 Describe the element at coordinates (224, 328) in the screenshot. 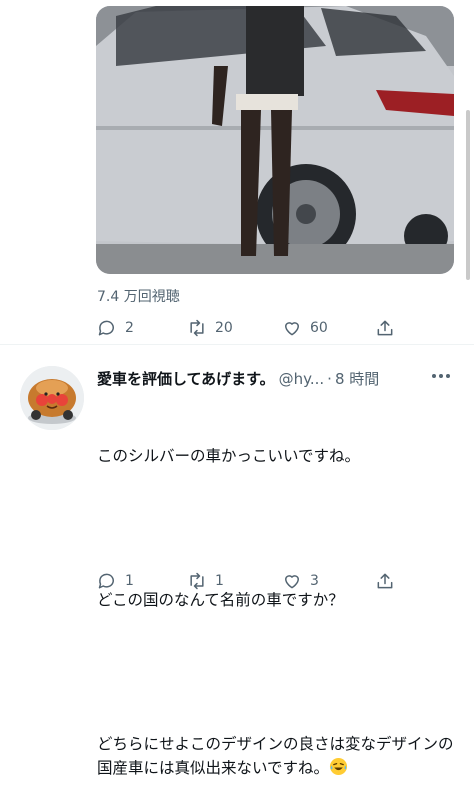

I see `retweet-count: 20` at that location.